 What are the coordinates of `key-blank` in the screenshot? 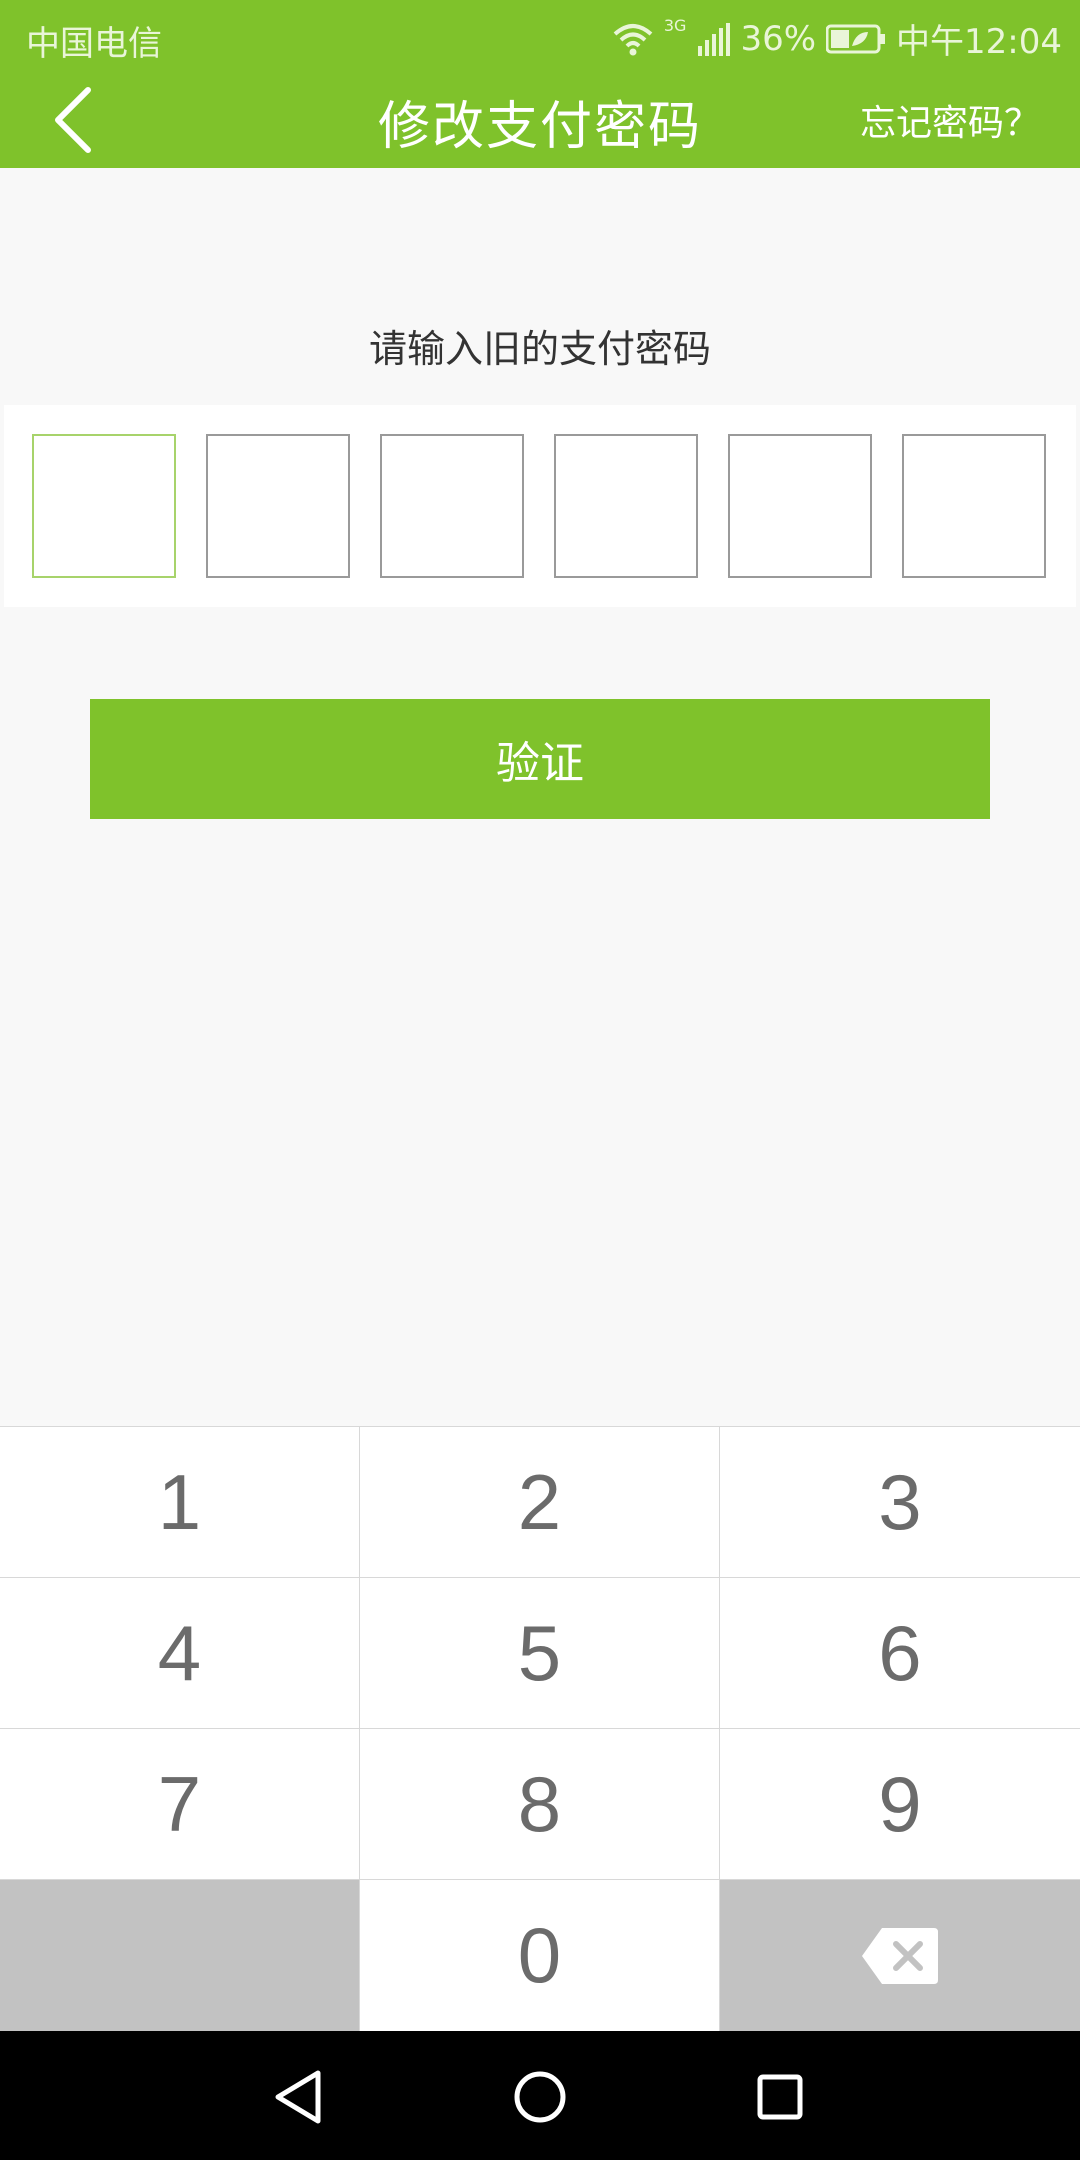 It's located at (179, 1955).